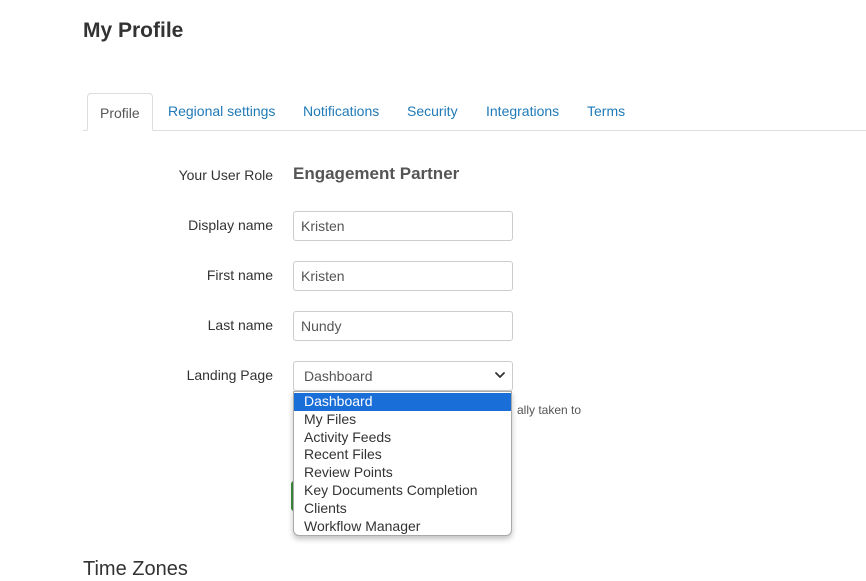 This screenshot has height=581, width=866. What do you see at coordinates (376, 173) in the screenshot?
I see `user-role-value: Engagement Partner` at bounding box center [376, 173].